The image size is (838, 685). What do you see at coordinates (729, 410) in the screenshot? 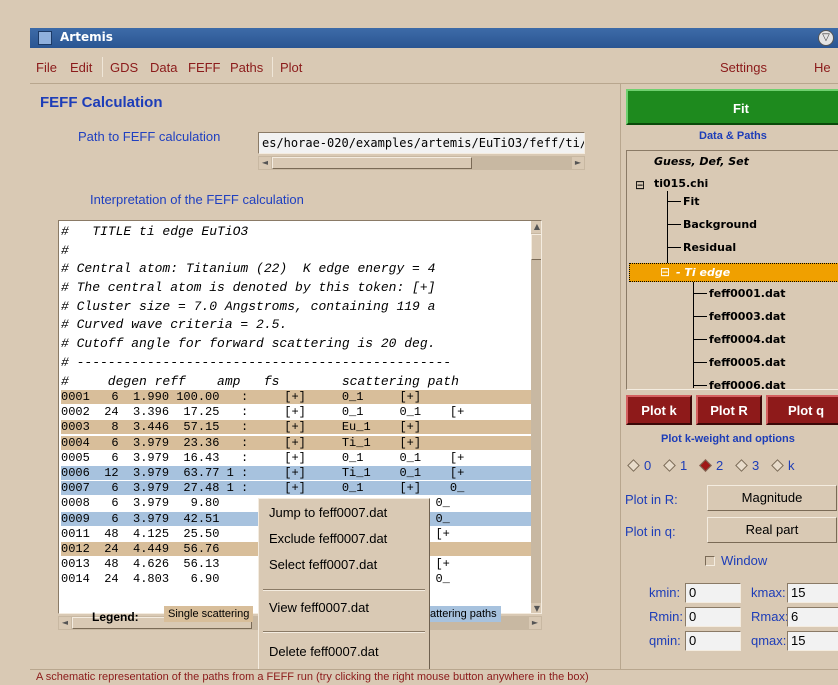
I see `plot-r-button: Plot R` at bounding box center [729, 410].